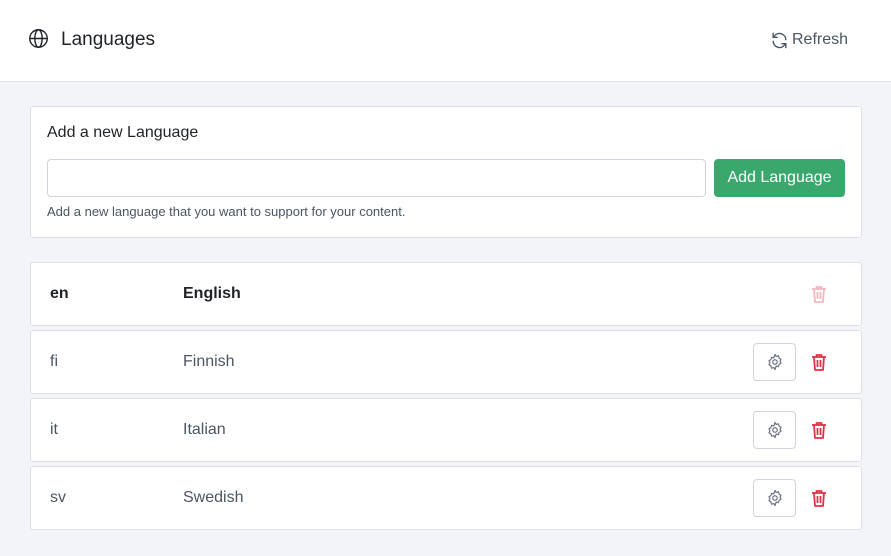 The width and height of the screenshot is (891, 556). I want to click on language-row-sv: sv Swedish, so click(446, 498).